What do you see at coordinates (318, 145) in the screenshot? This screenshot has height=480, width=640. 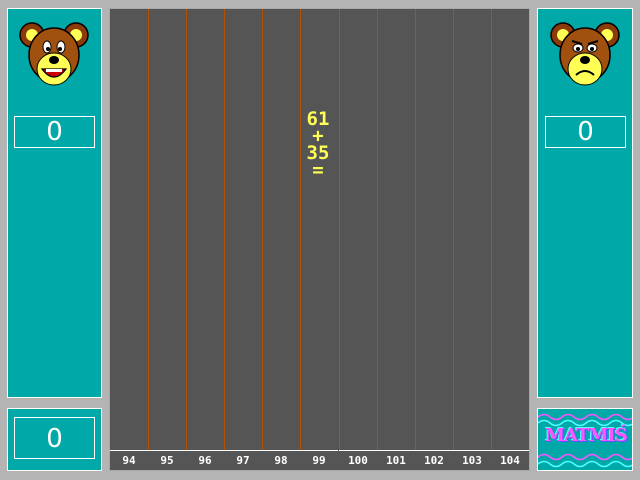 I see `math-problem: 61 + 35 =` at bounding box center [318, 145].